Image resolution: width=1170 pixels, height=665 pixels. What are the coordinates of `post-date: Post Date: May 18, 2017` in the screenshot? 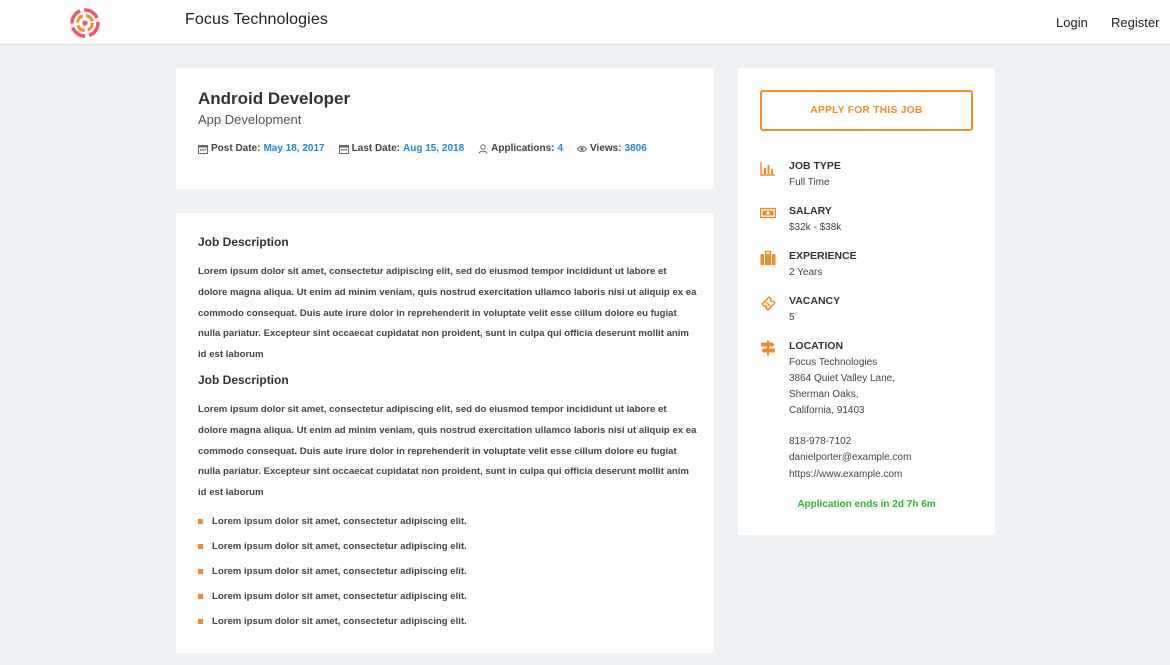 It's located at (261, 148).